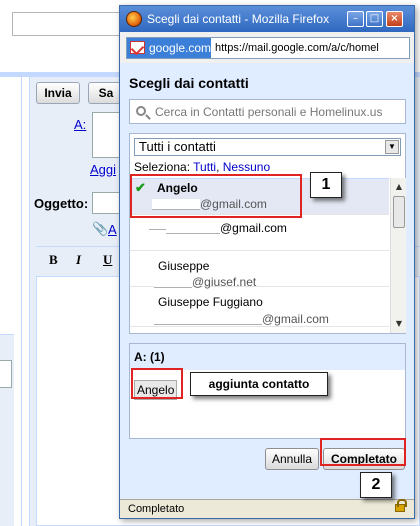 This screenshot has width=420, height=526. I want to click on select-all-link: Tutti, so click(204, 167).